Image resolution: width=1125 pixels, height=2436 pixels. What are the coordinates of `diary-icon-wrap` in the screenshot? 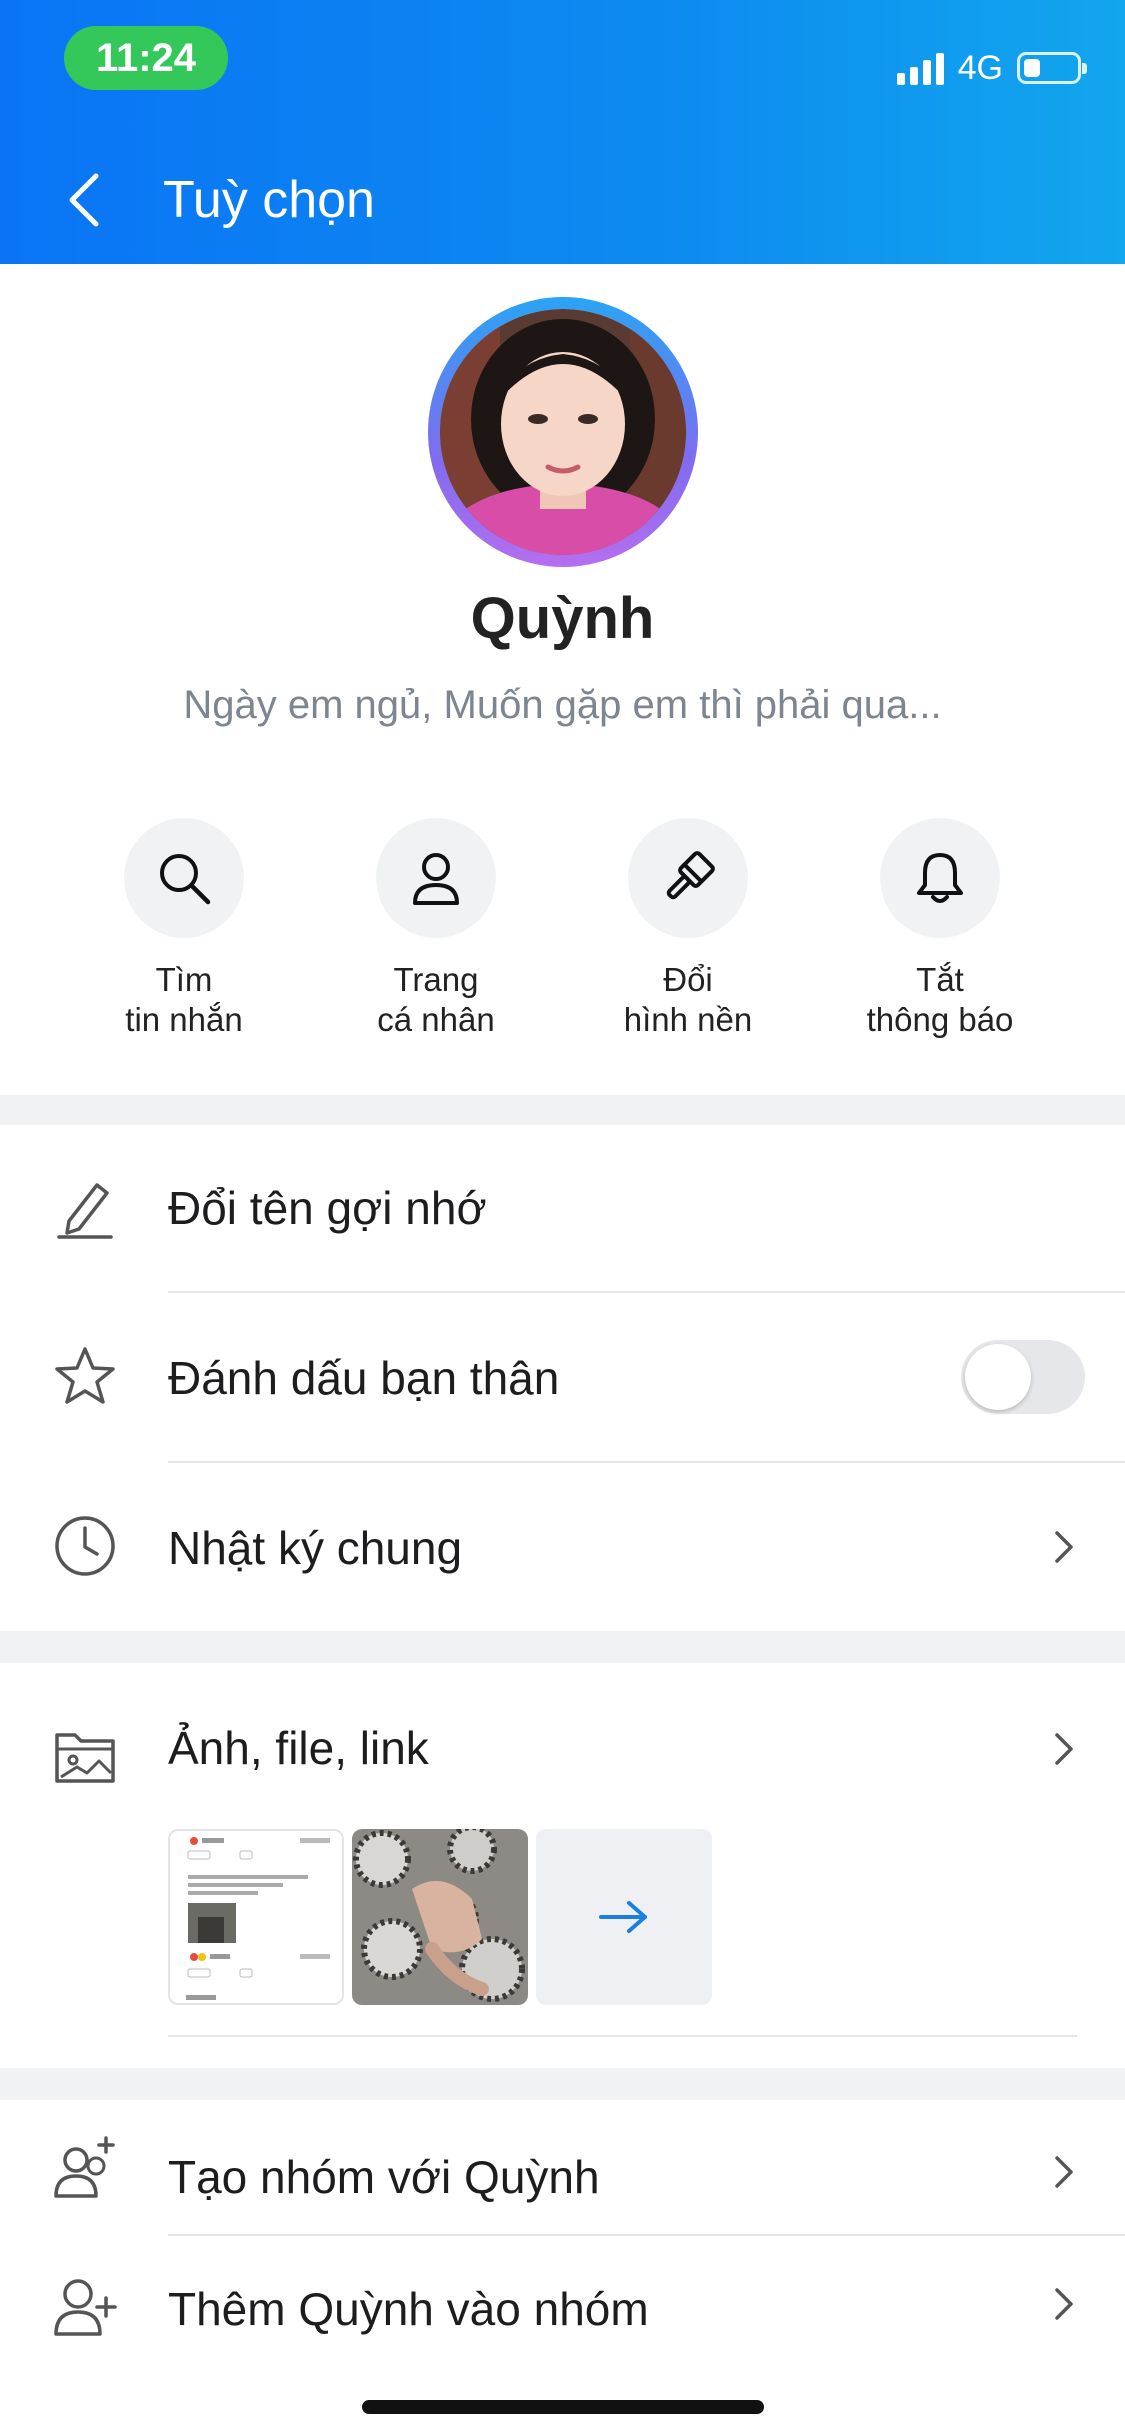 It's located at (85, 1546).